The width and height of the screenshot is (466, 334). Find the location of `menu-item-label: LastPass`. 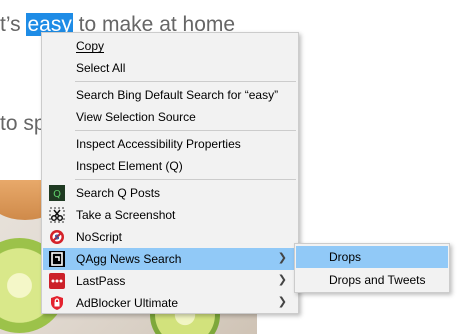

menu-item-label: LastPass is located at coordinates (101, 281).